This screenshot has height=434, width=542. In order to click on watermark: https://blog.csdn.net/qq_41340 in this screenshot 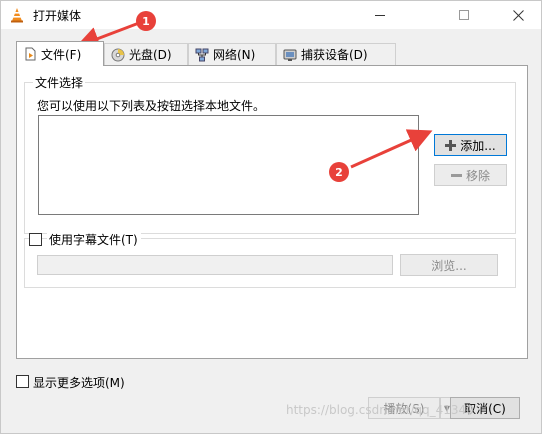, I will do `click(380, 410)`.